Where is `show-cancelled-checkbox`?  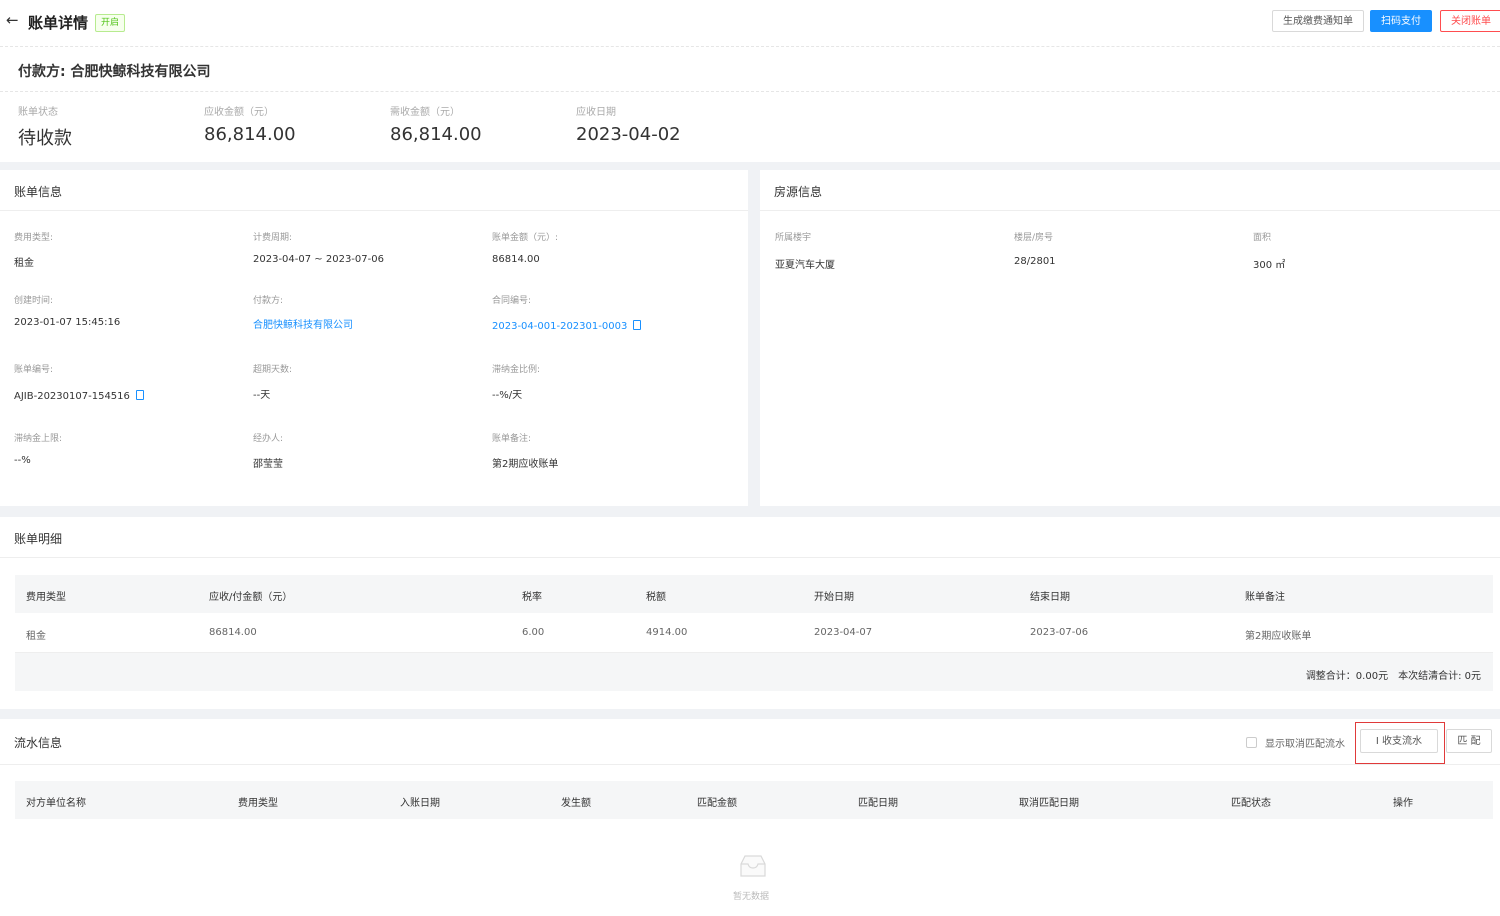
show-cancelled-checkbox is located at coordinates (1251, 742).